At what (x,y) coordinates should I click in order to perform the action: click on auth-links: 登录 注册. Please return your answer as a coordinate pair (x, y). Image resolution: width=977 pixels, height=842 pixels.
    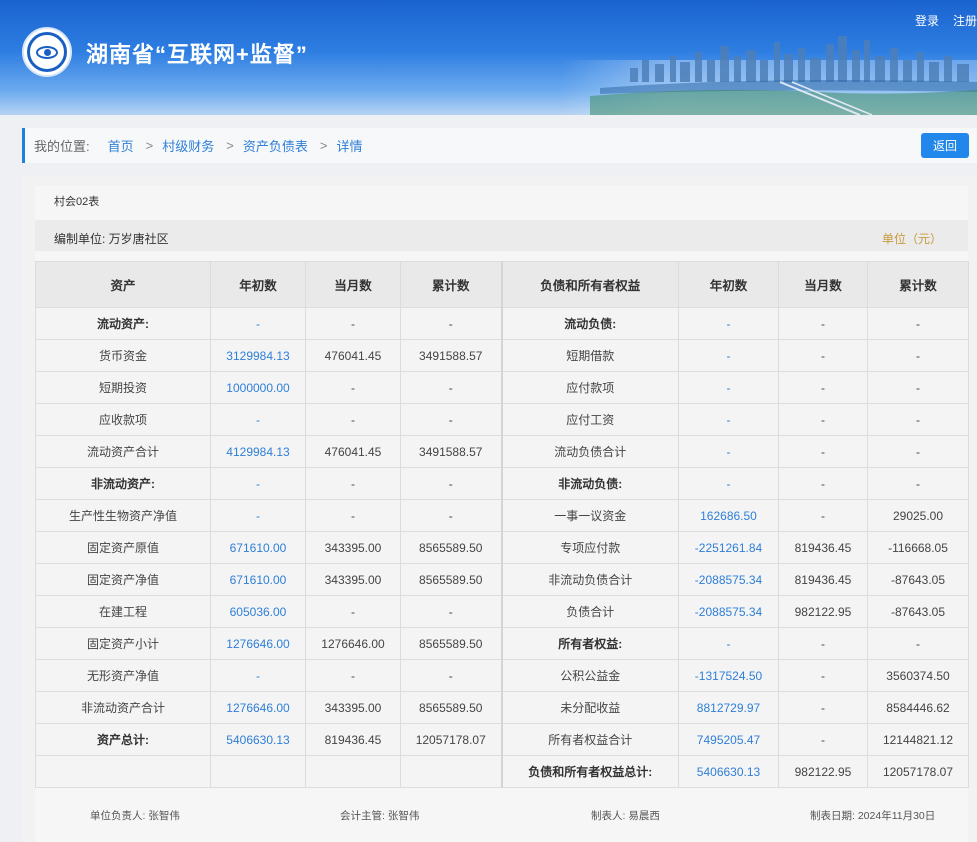
    Looking at the image, I should click on (939, 20).